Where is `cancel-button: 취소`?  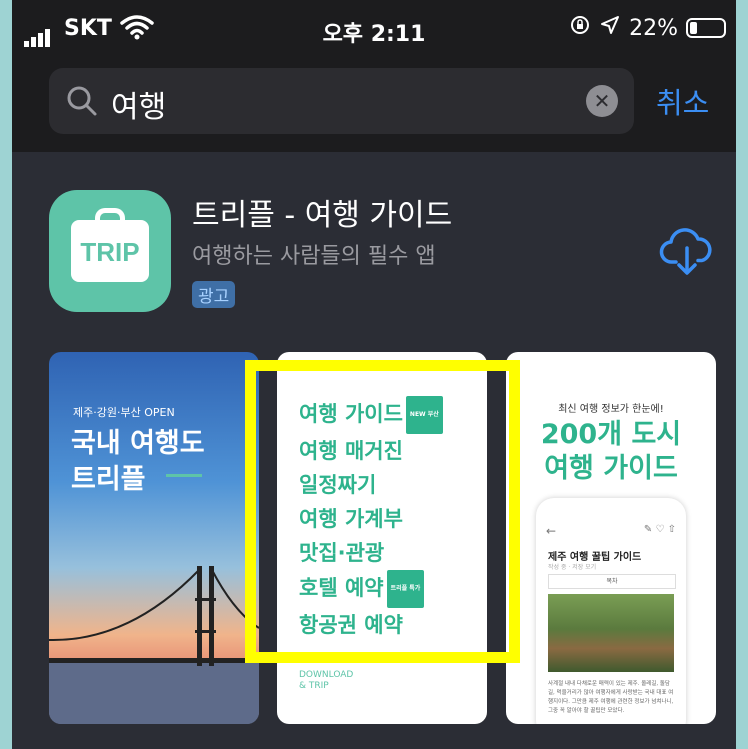 cancel-button: 취소 is located at coordinates (682, 101).